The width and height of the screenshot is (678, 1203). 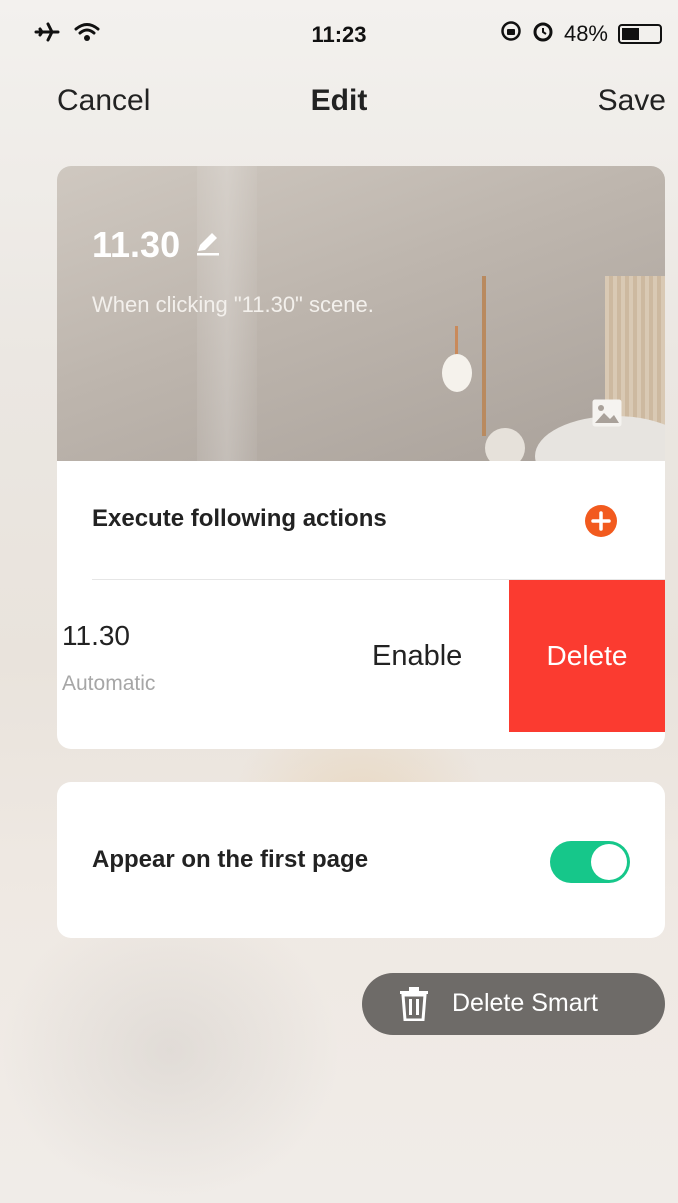 I want to click on delete-action-label: Delete, so click(x=587, y=655).